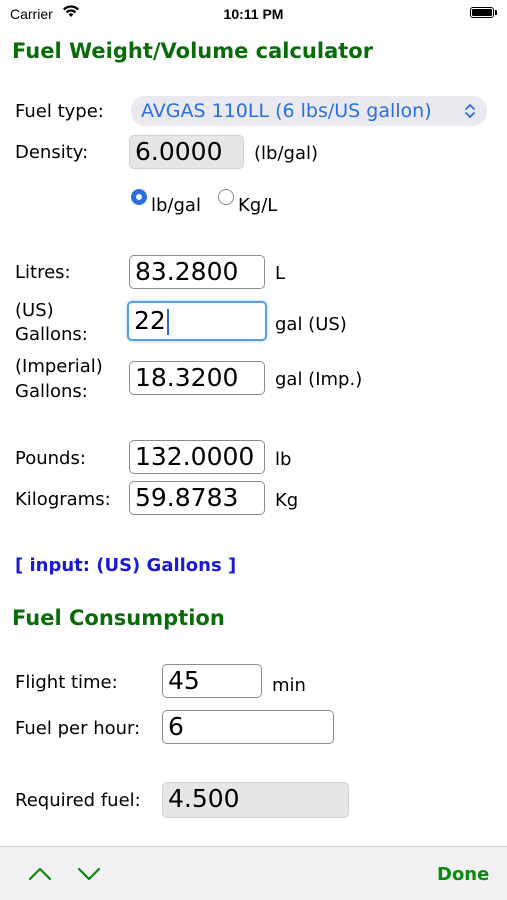 The image size is (507, 900). I want to click on density-label: Density:, so click(52, 152).